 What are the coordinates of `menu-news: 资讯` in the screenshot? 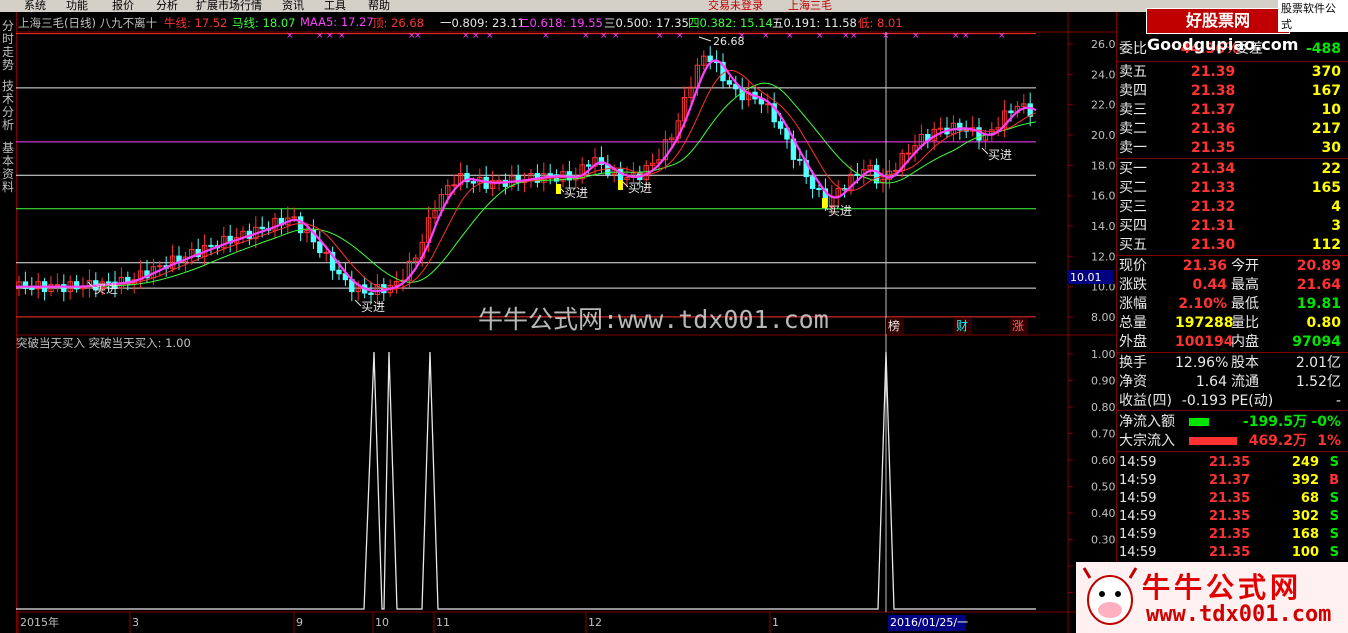 It's located at (293, 6).